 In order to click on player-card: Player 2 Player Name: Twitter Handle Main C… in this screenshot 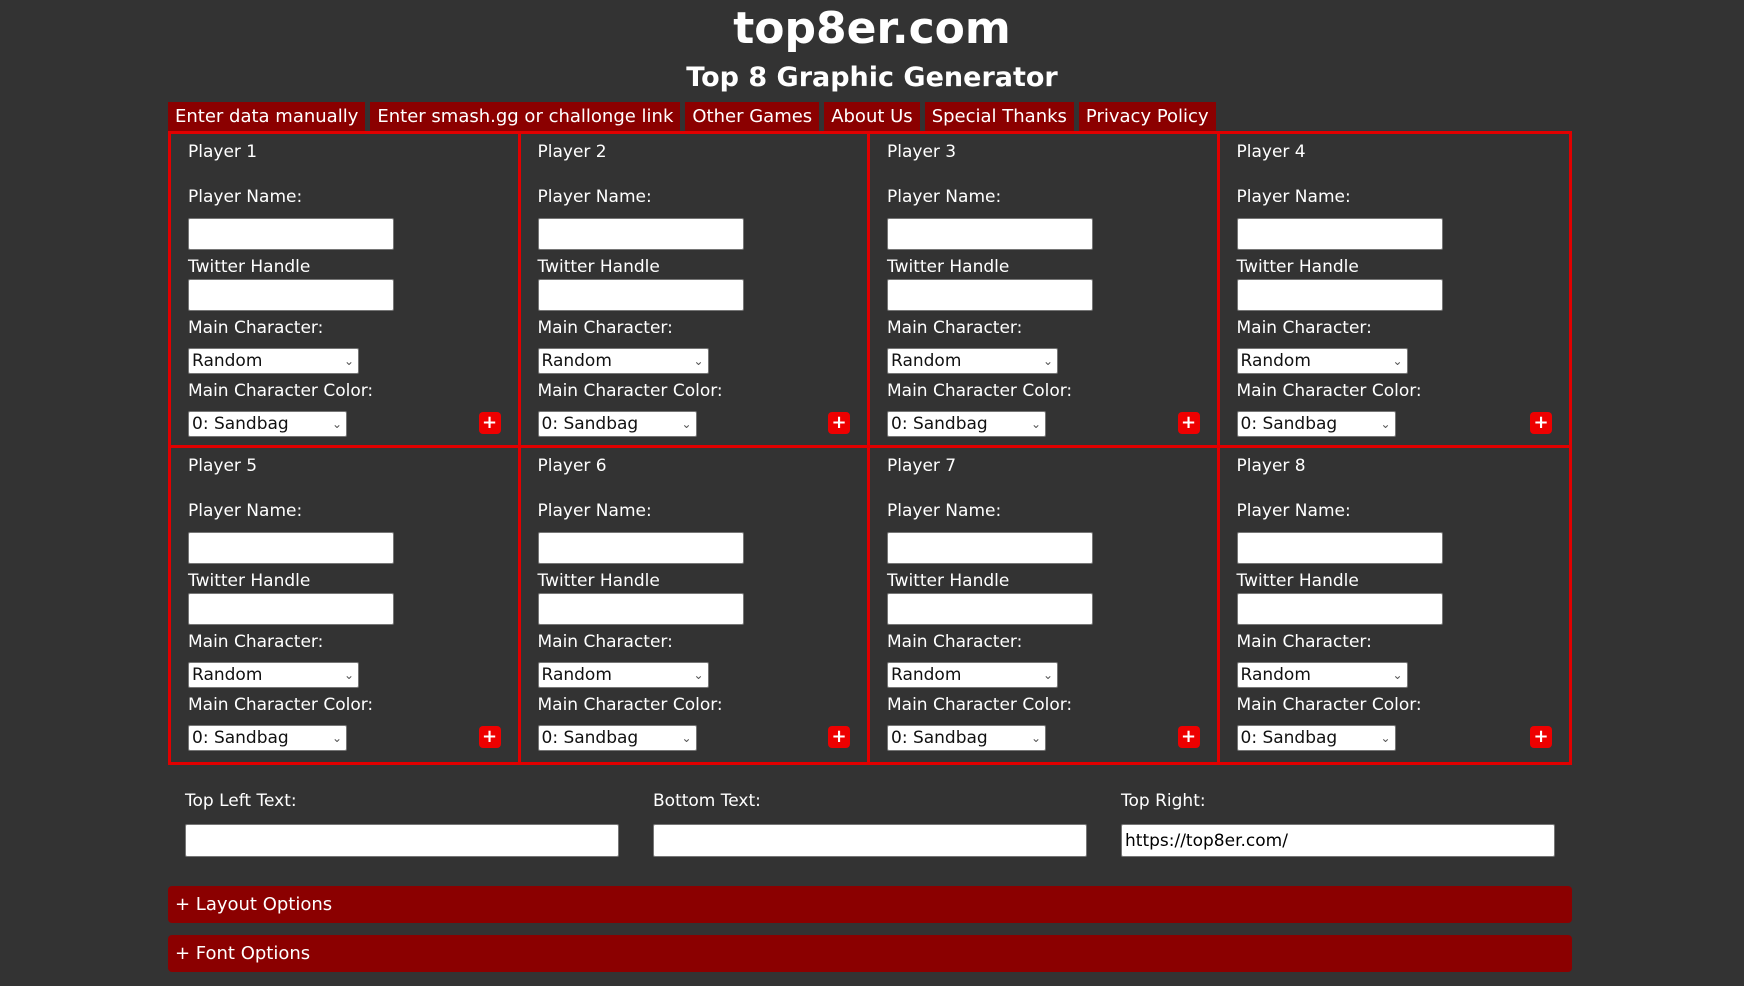, I will do `click(695, 291)`.